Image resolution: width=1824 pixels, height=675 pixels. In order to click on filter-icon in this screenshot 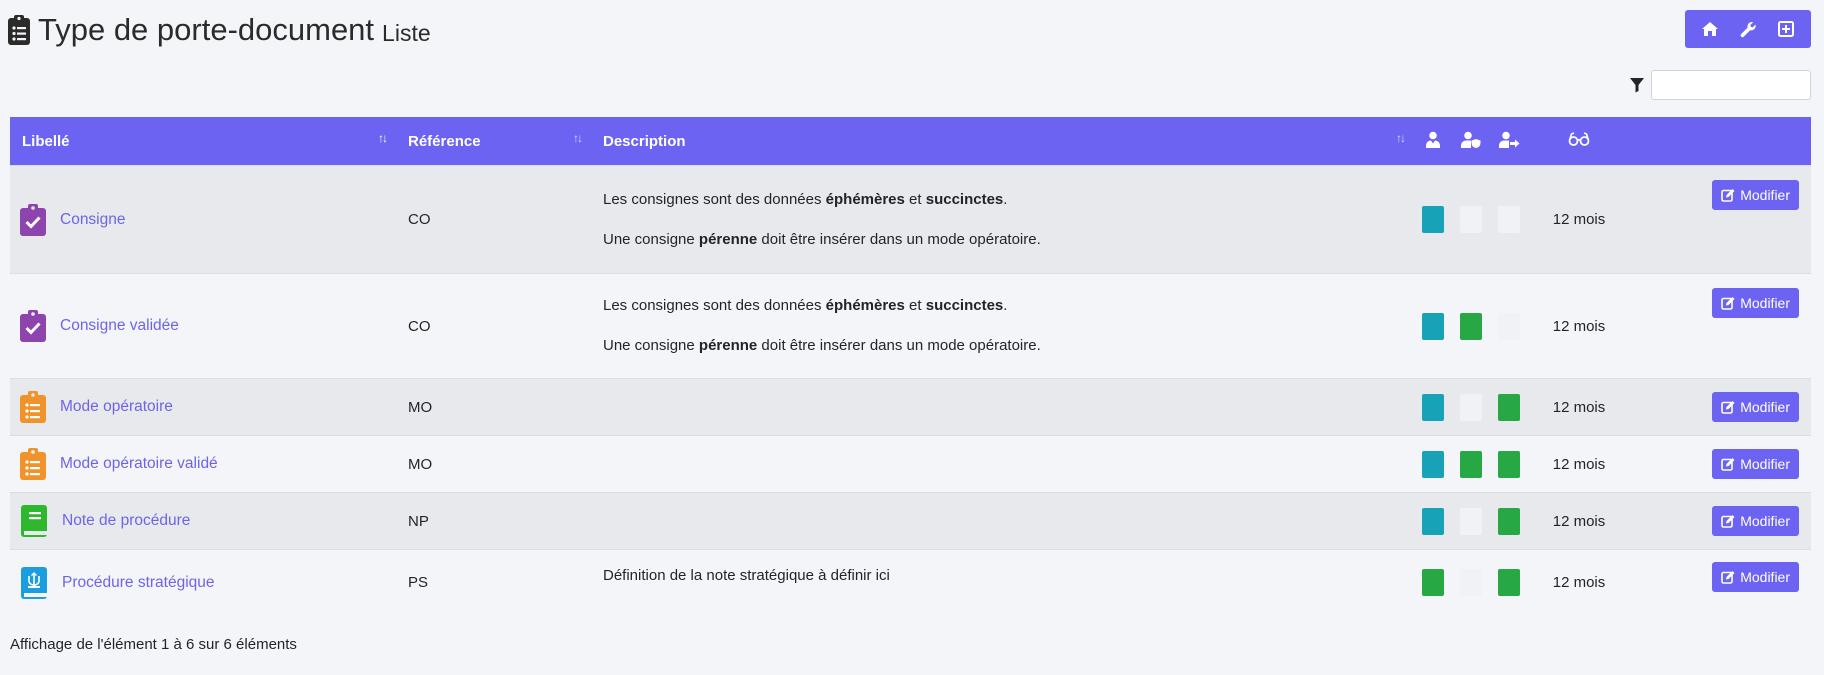, I will do `click(1637, 85)`.